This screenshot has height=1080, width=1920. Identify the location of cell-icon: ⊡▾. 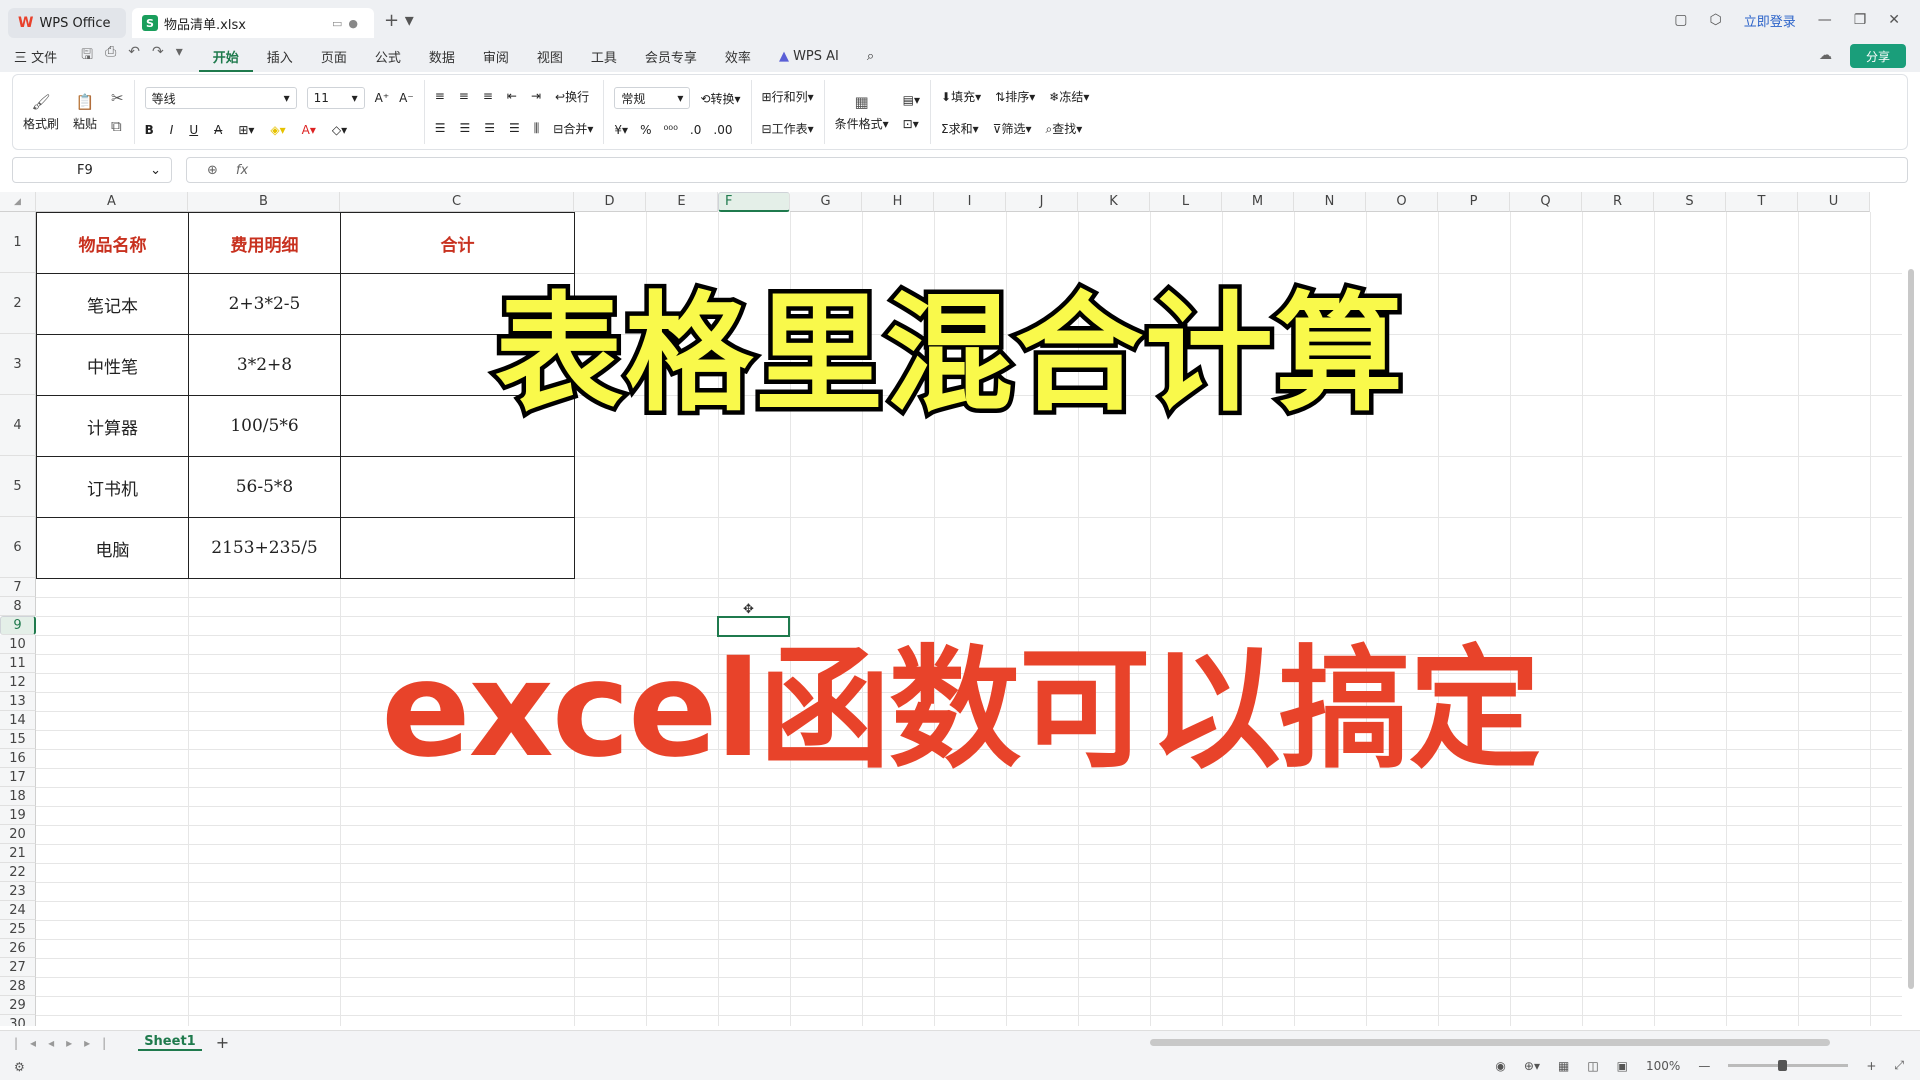
(911, 124).